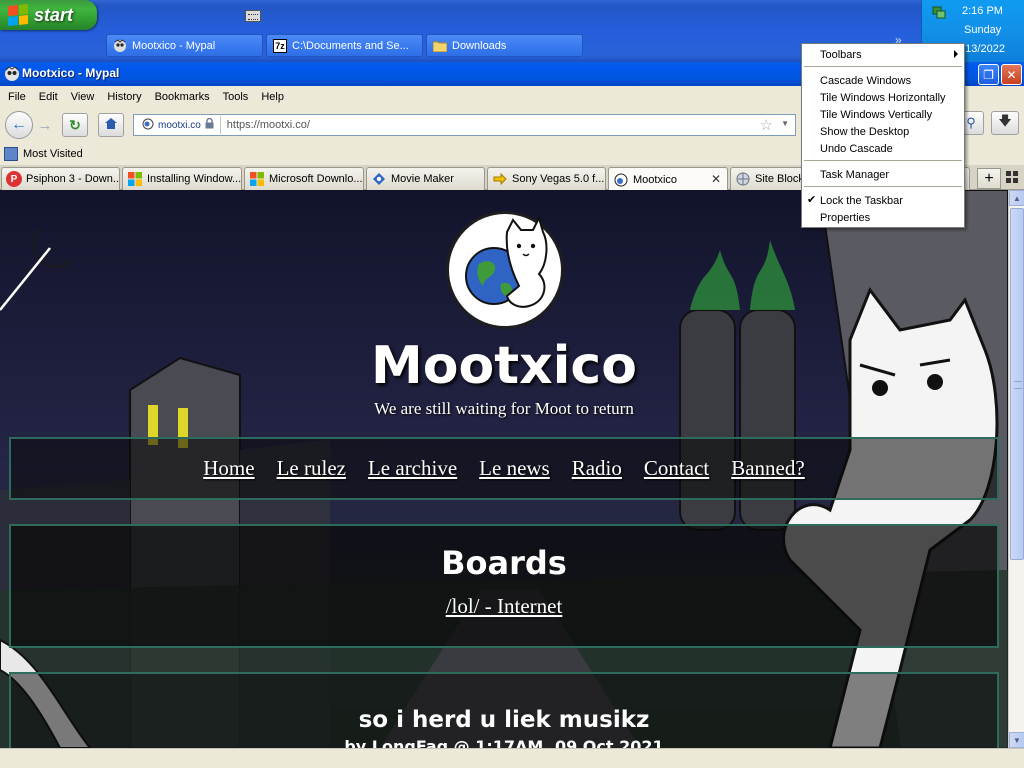 The height and width of the screenshot is (768, 1024). What do you see at coordinates (861, 200) in the screenshot?
I see `menu-item-label: Lock the Taskbar` at bounding box center [861, 200].